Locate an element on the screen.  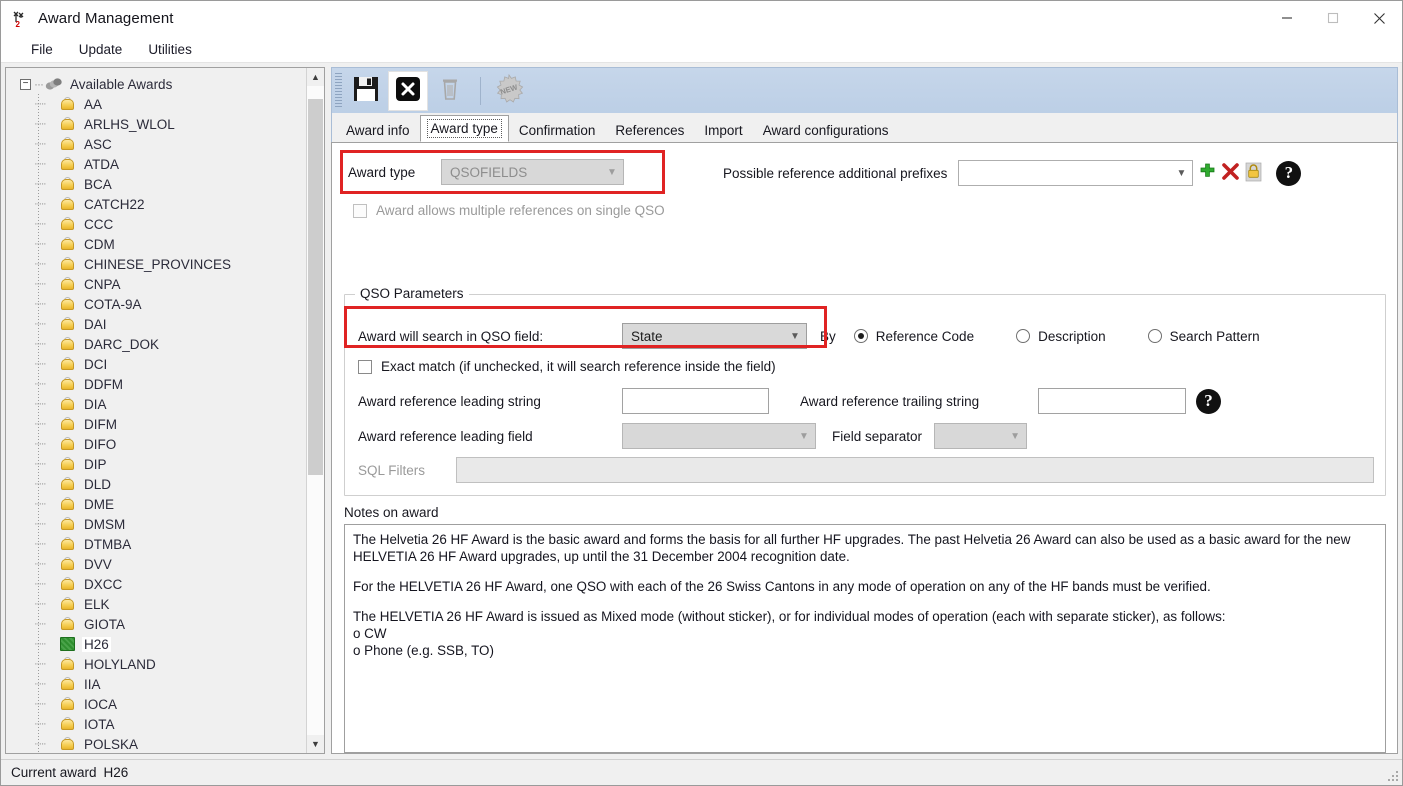
radio-search-pattern-input is located at coordinates (1154, 336).